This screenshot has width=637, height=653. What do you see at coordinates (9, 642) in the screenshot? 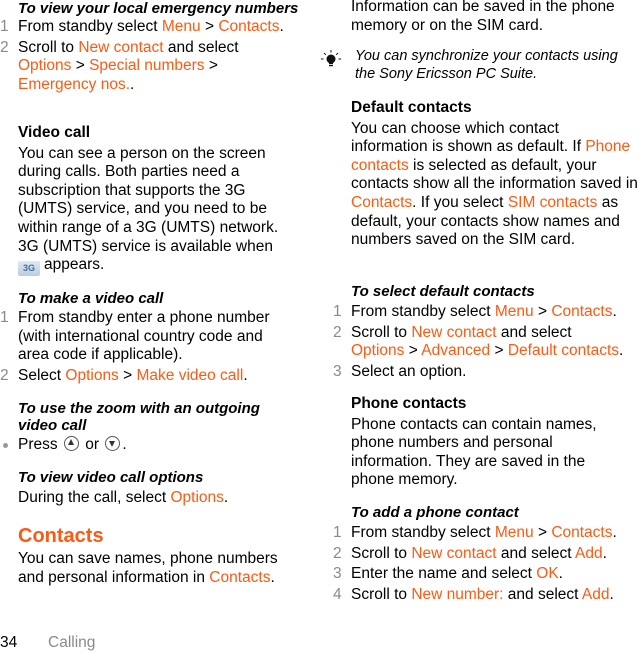
I see `page-number: 34` at bounding box center [9, 642].